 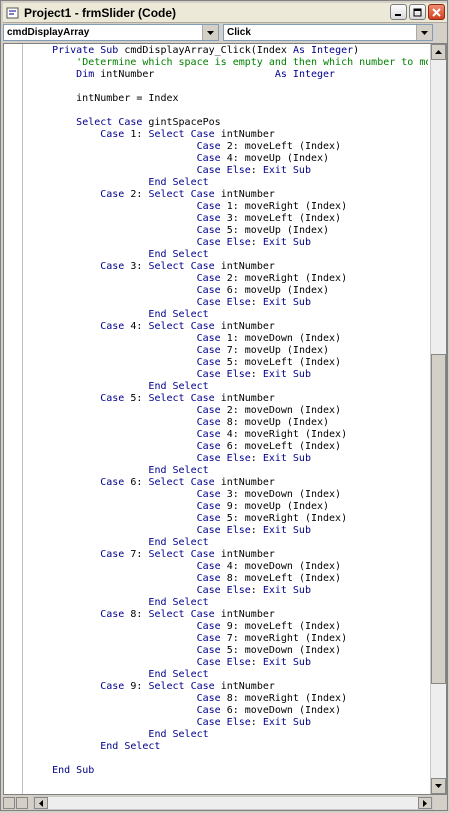 What do you see at coordinates (228, 423) in the screenshot?
I see `code-line: Case 8: moveUp (Index)` at bounding box center [228, 423].